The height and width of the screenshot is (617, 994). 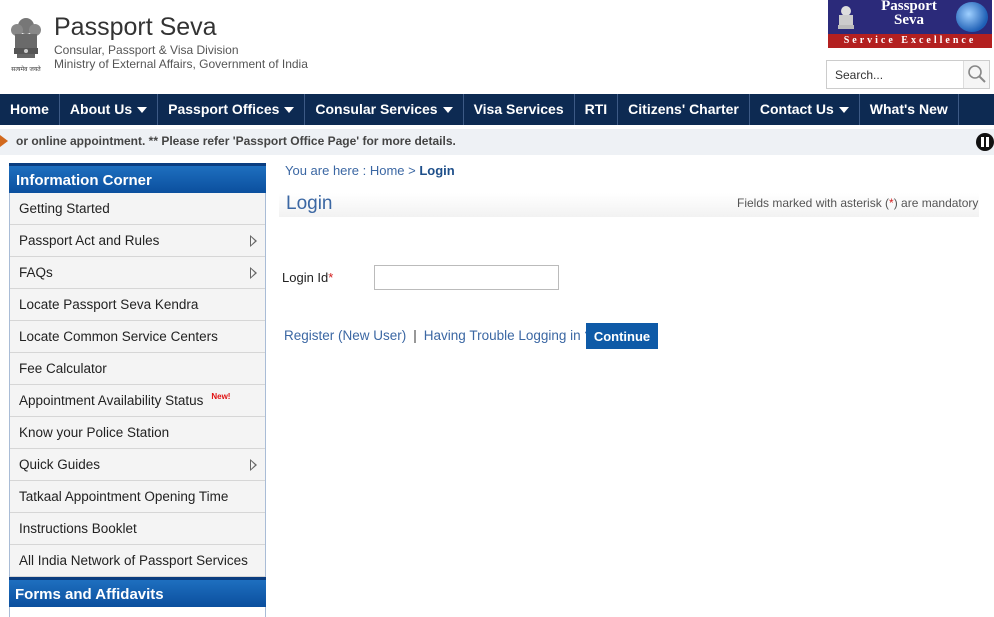 What do you see at coordinates (137, 209) in the screenshot?
I see `sidebar-item-getting-started: Getting Started` at bounding box center [137, 209].